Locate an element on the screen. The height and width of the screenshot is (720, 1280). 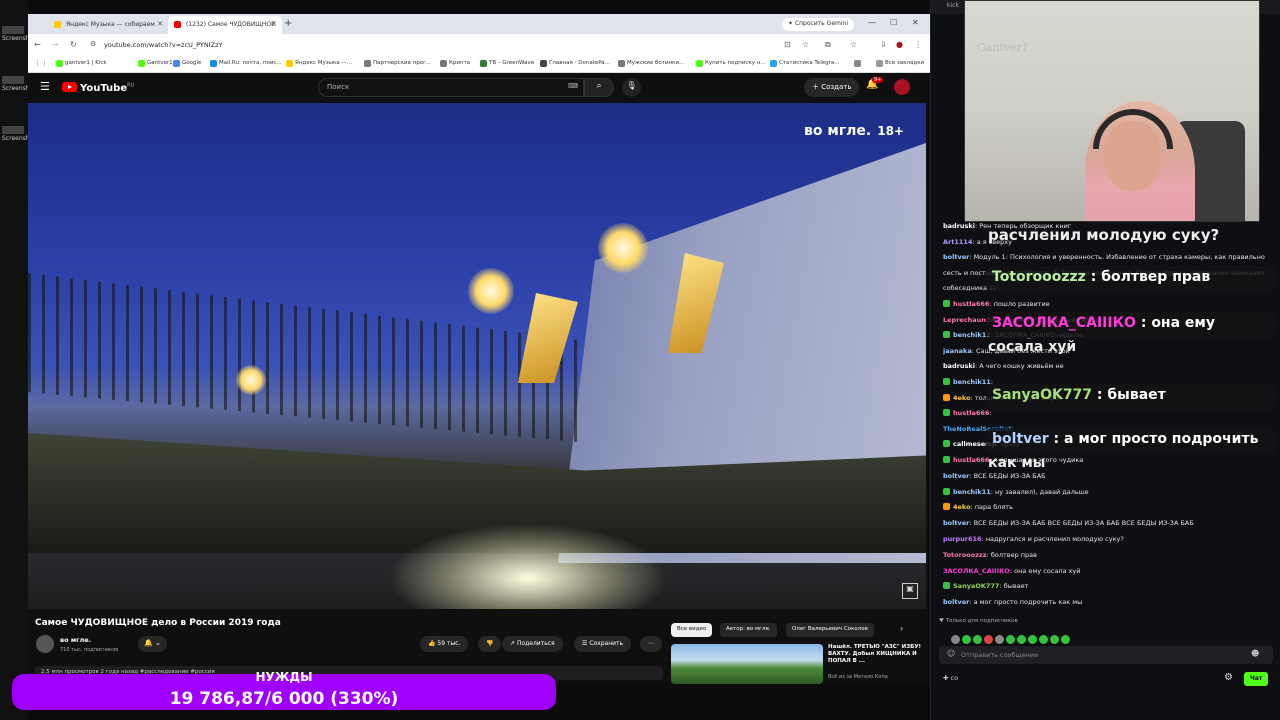
chat-username: purpur616 is located at coordinates (962, 539).